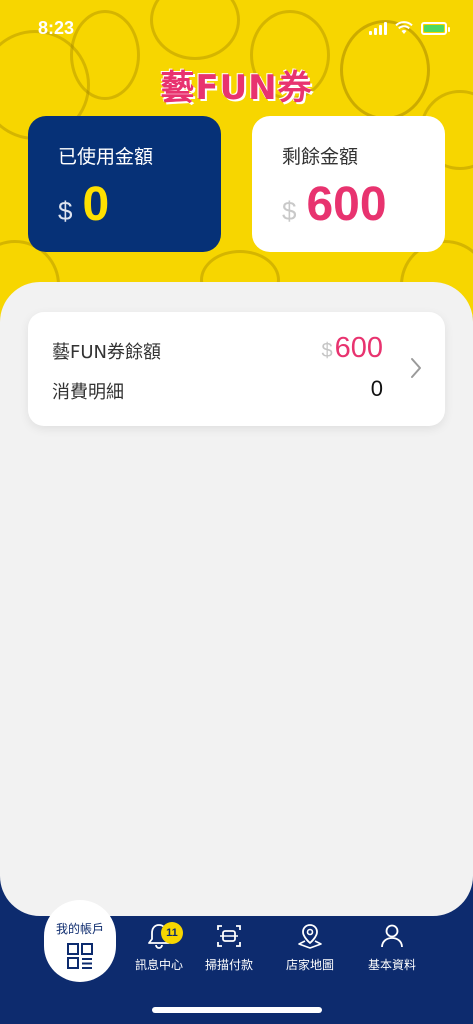 The width and height of the screenshot is (473, 1024). I want to click on used-amount-card: 已使用金額 $ 0, so click(124, 184).